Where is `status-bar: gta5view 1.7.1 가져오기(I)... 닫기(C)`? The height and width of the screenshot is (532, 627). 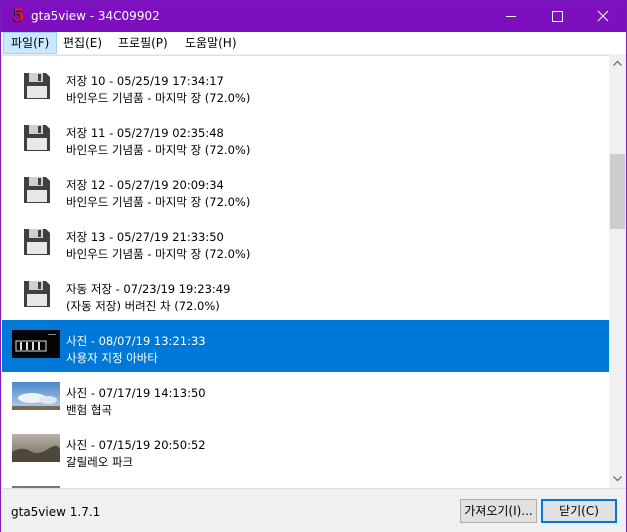 status-bar: gta5view 1.7.1 가져오기(I)... 닫기(C) is located at coordinates (313, 510).